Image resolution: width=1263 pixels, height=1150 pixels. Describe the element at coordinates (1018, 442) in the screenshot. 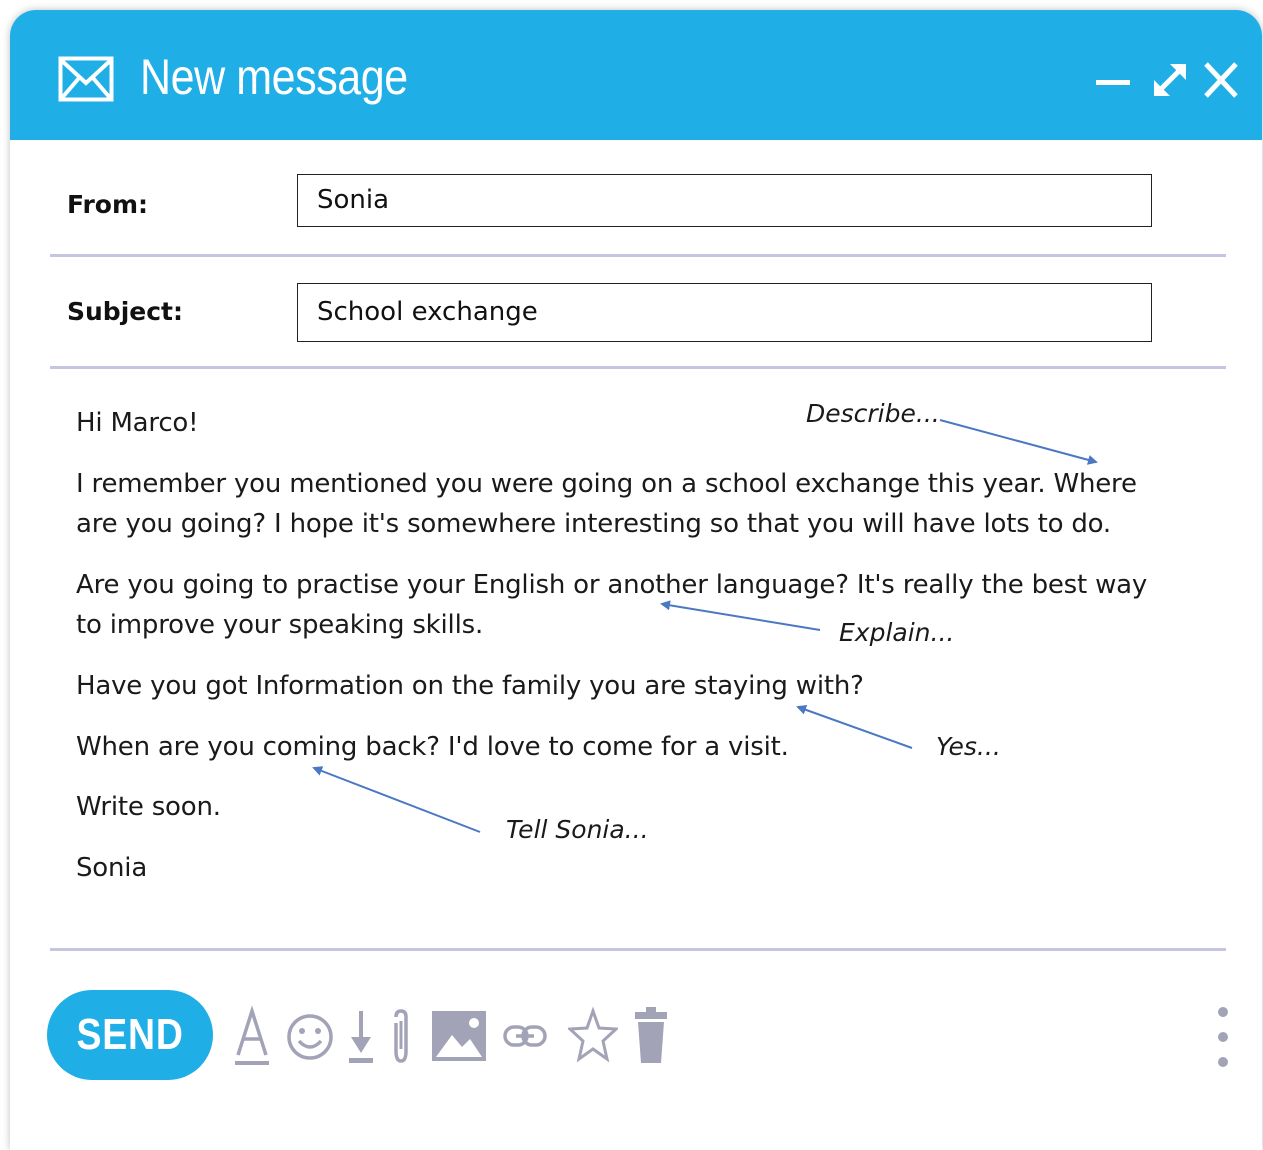

I see `arrow-describe` at that location.